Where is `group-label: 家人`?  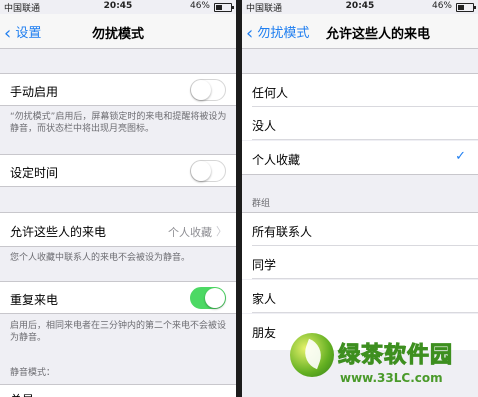 group-label: 家人 is located at coordinates (264, 299).